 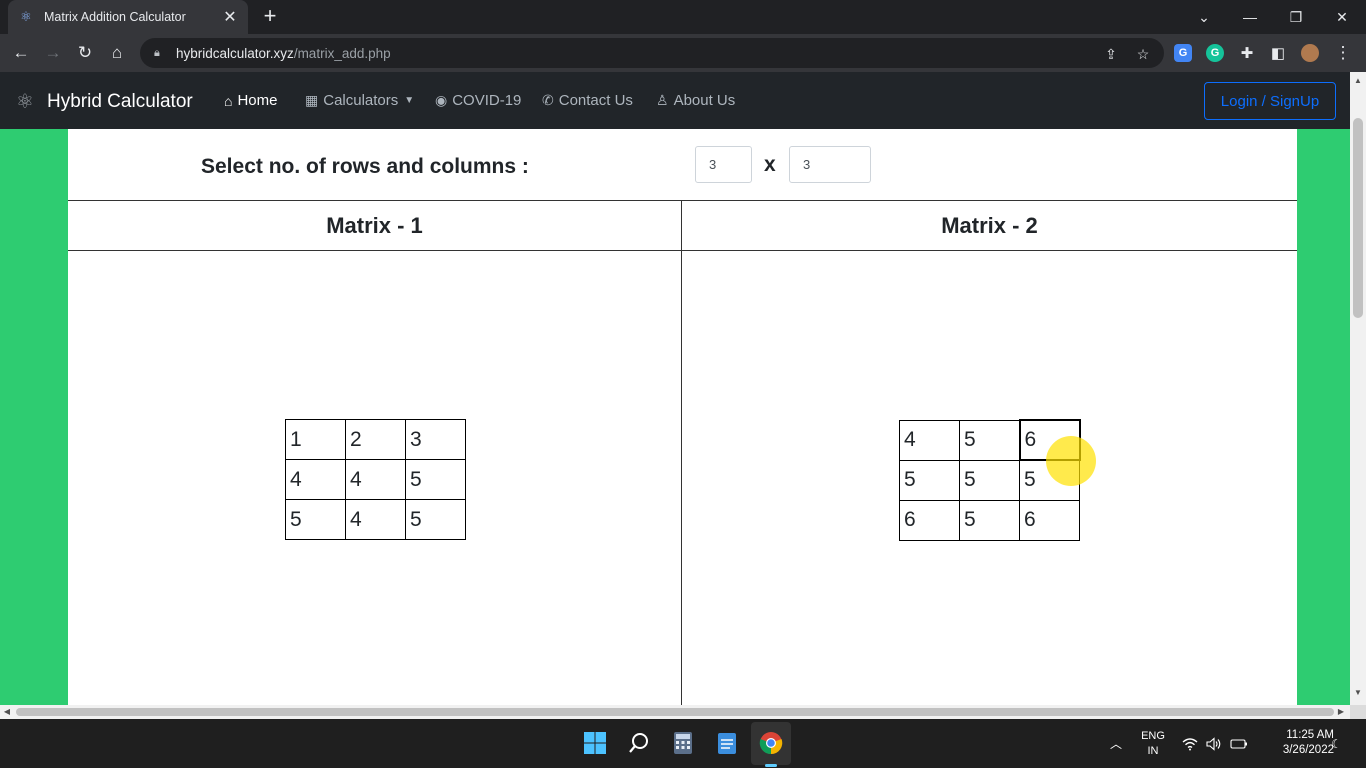 What do you see at coordinates (1342, 17) in the screenshot?
I see `close-window-button: ✕` at bounding box center [1342, 17].